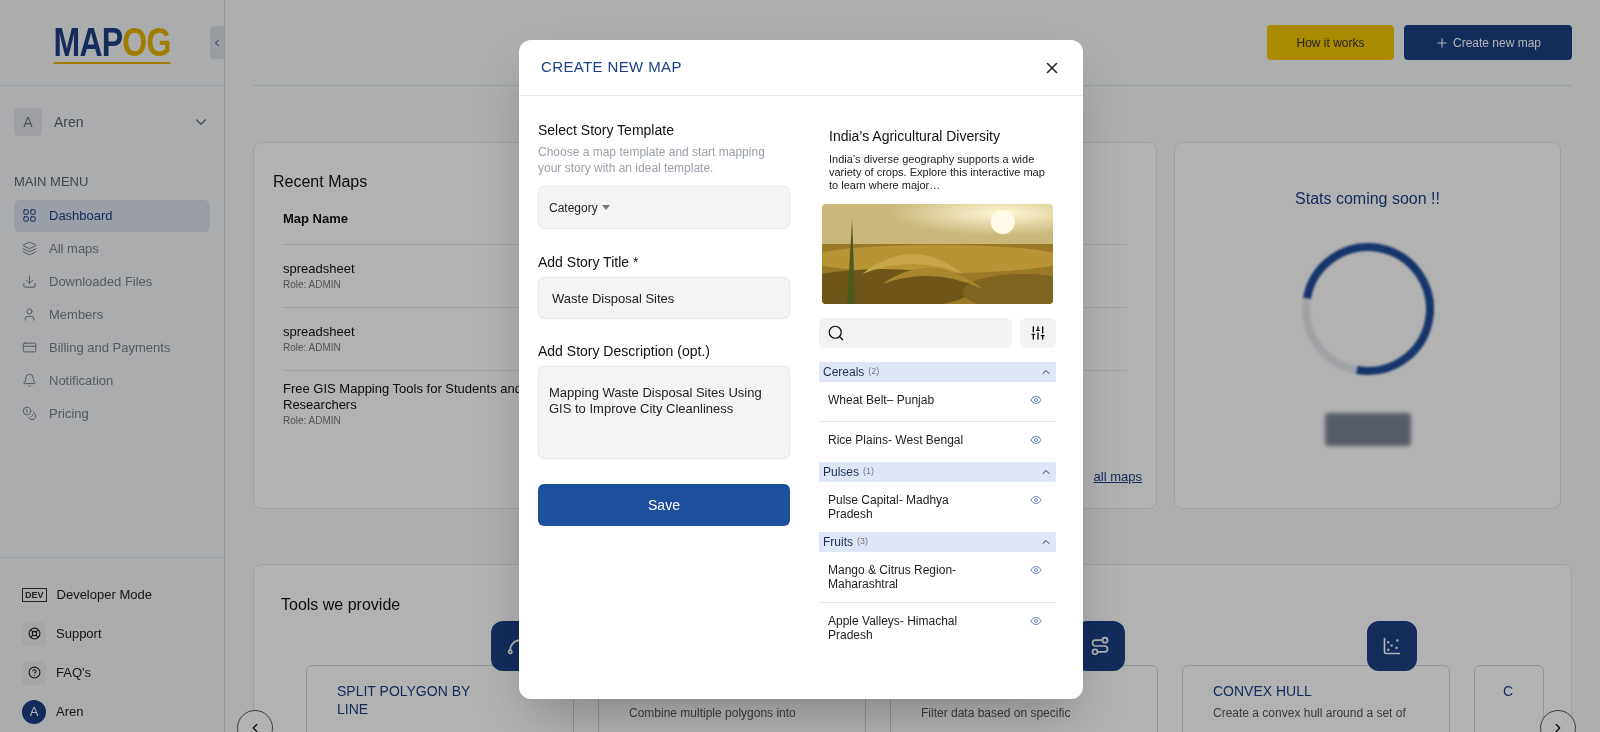 The image size is (1600, 732). What do you see at coordinates (1100, 646) in the screenshot?
I see `route-icon` at bounding box center [1100, 646].